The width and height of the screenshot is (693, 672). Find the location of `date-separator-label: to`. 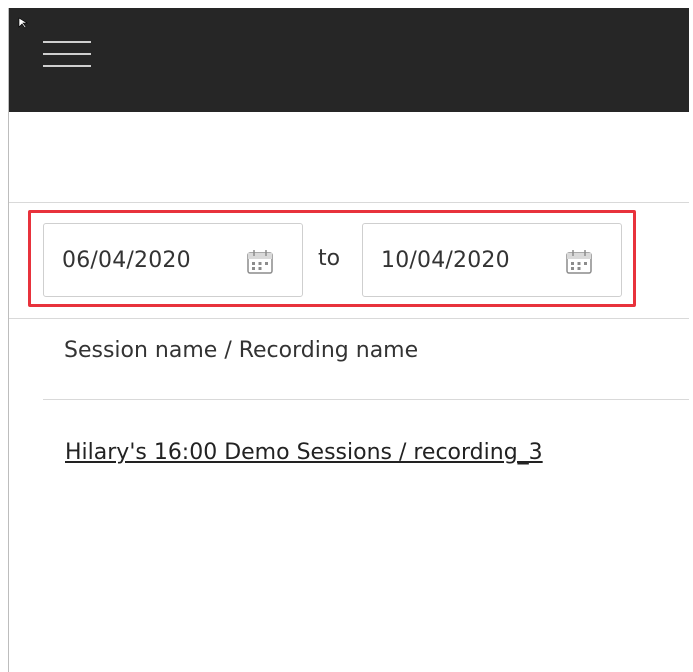

date-separator-label: to is located at coordinates (329, 258).